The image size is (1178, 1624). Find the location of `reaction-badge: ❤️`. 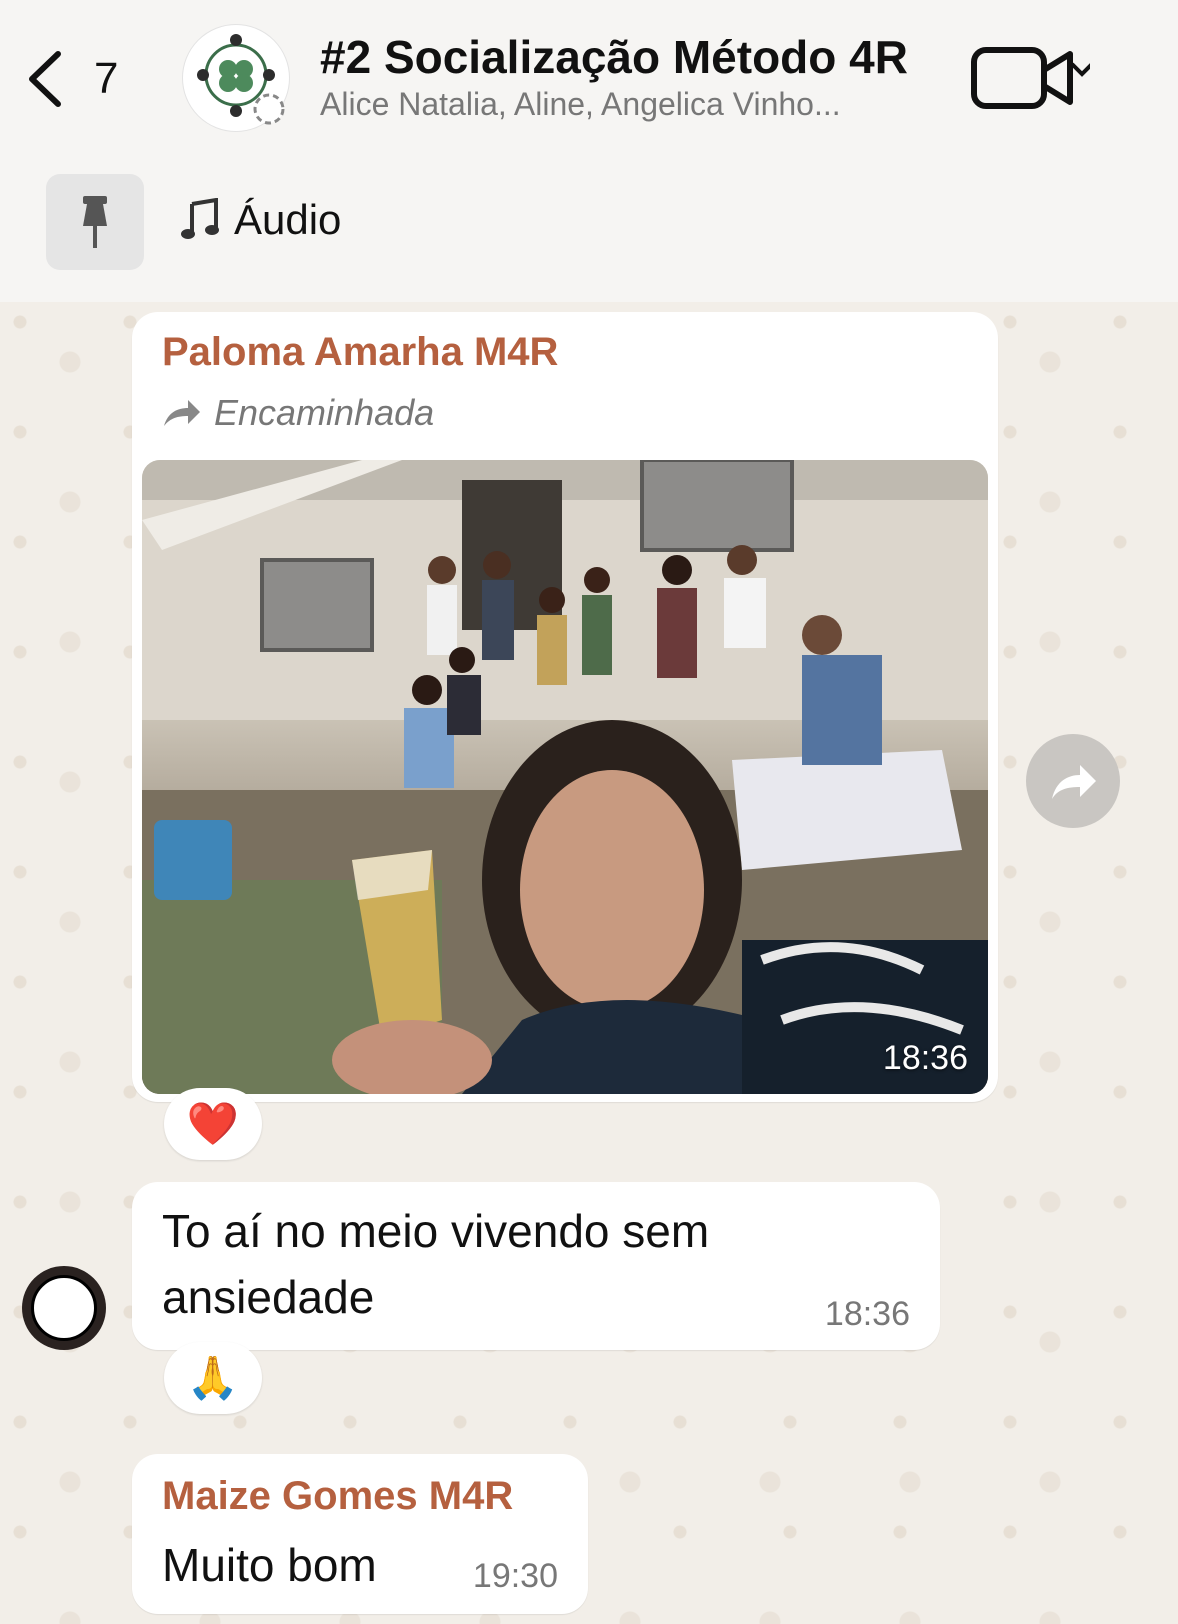

reaction-badge: ❤️ is located at coordinates (213, 1124).